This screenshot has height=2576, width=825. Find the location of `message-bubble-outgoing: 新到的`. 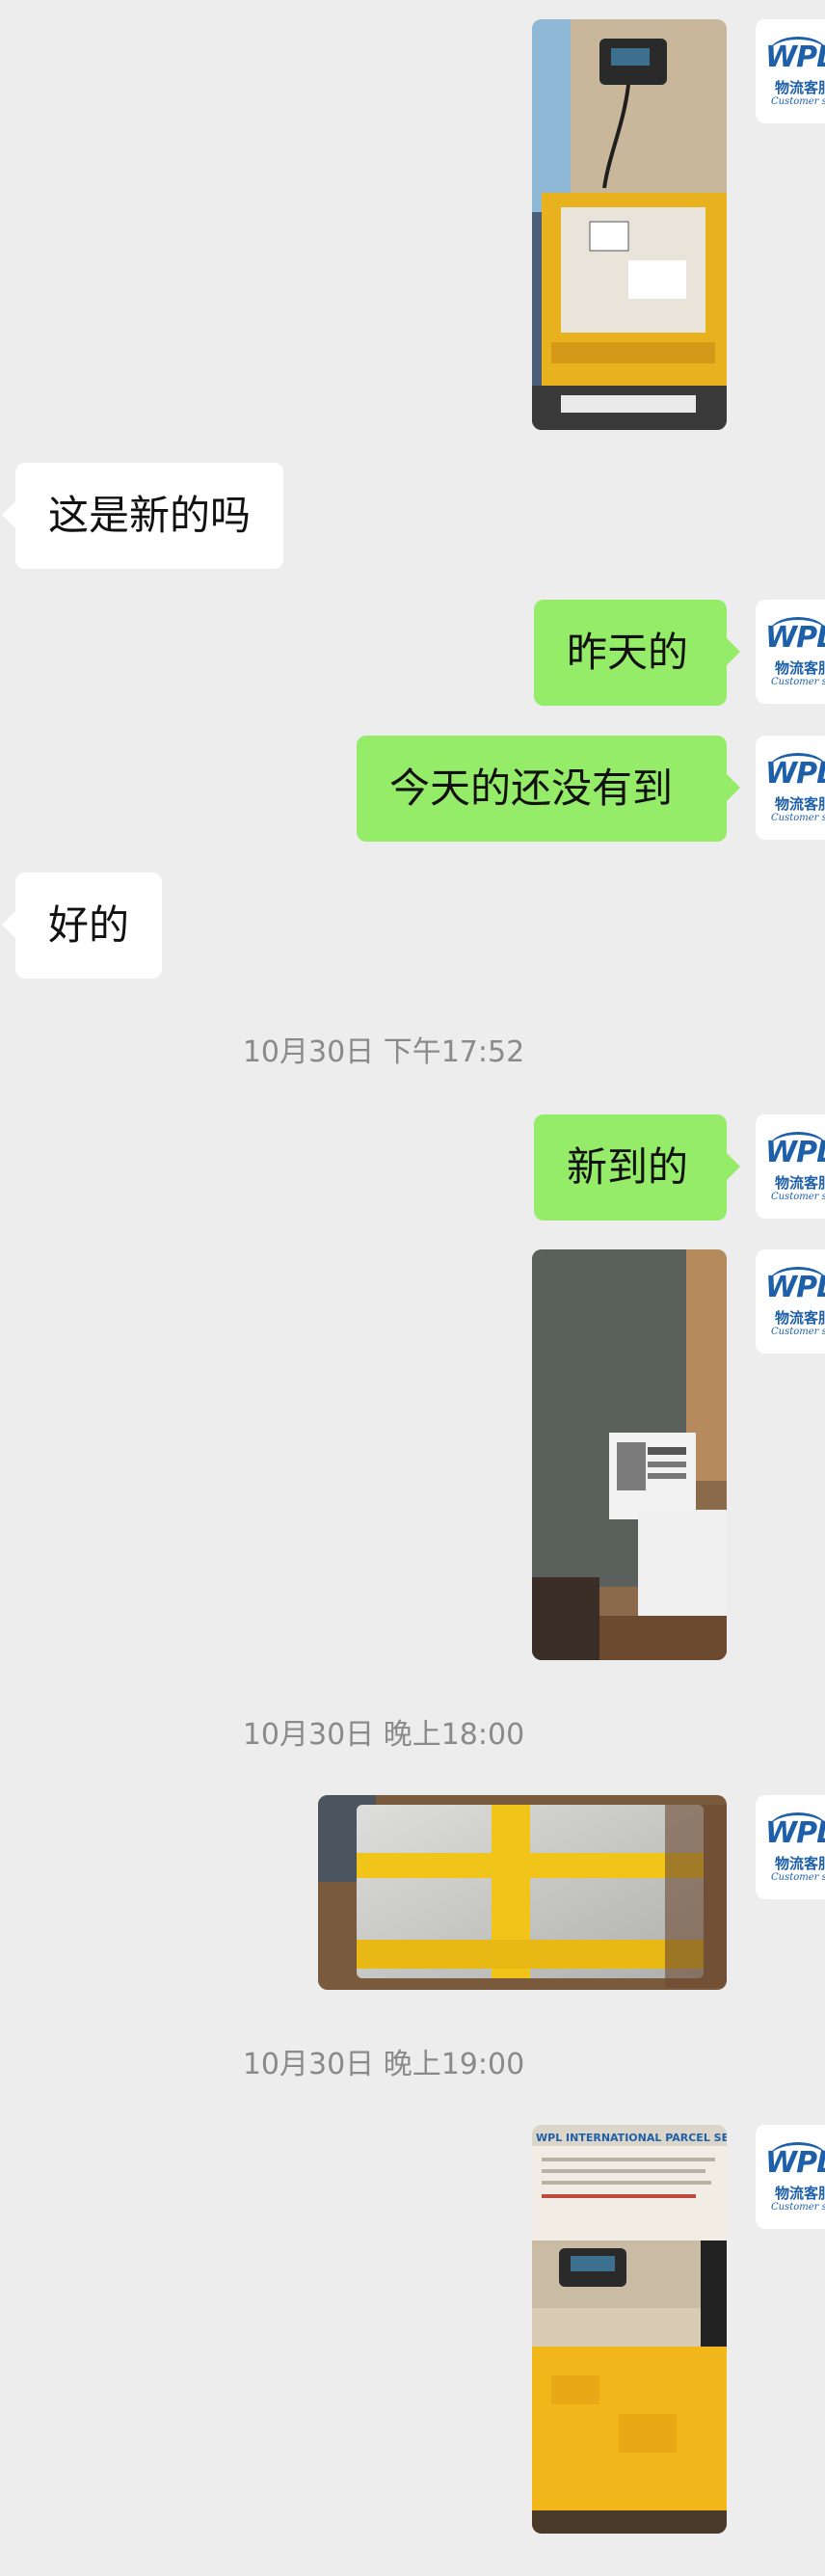

message-bubble-outgoing: 新到的 is located at coordinates (637, 1167).